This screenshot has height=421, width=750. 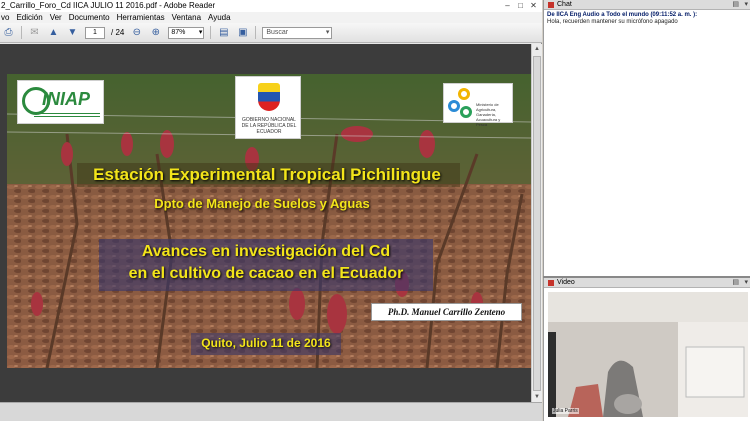 What do you see at coordinates (155, 32) in the screenshot?
I see `zoom-in-icon: ⊕` at bounding box center [155, 32].